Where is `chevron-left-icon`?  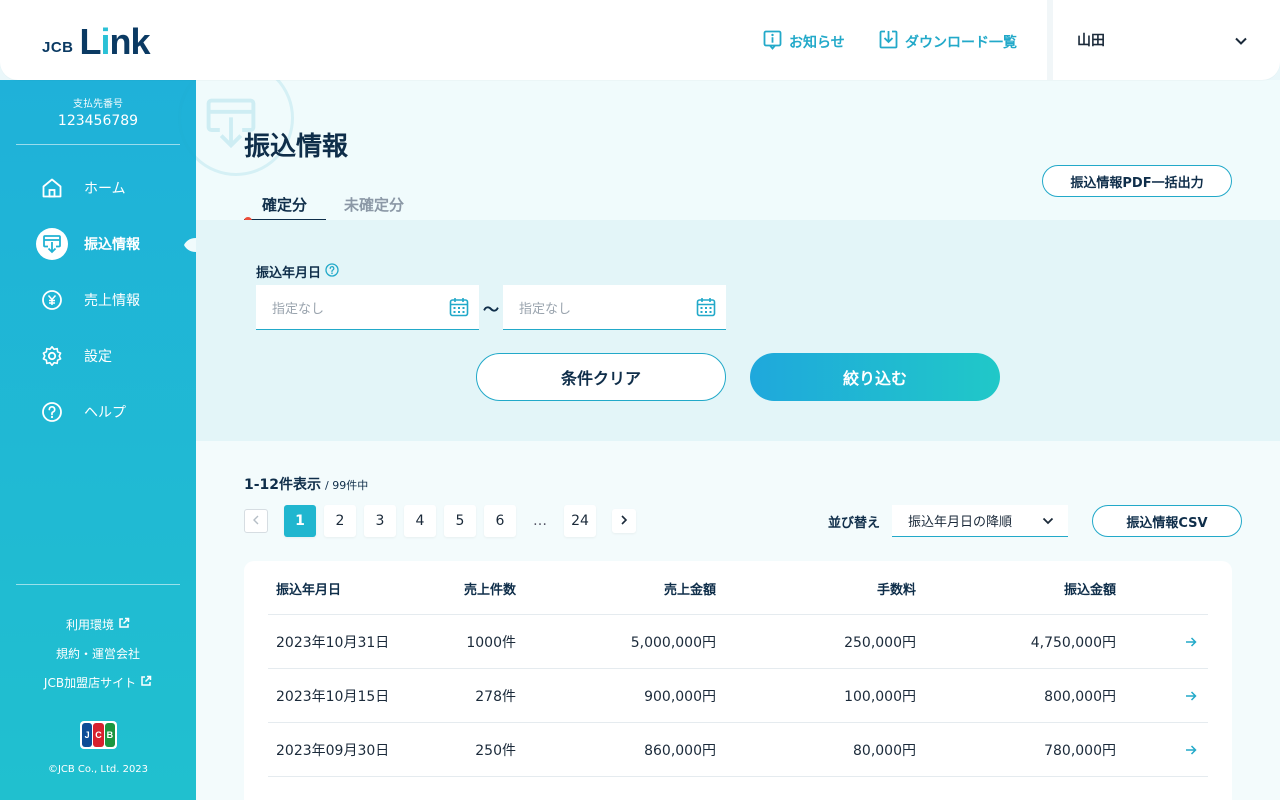 chevron-left-icon is located at coordinates (256, 521).